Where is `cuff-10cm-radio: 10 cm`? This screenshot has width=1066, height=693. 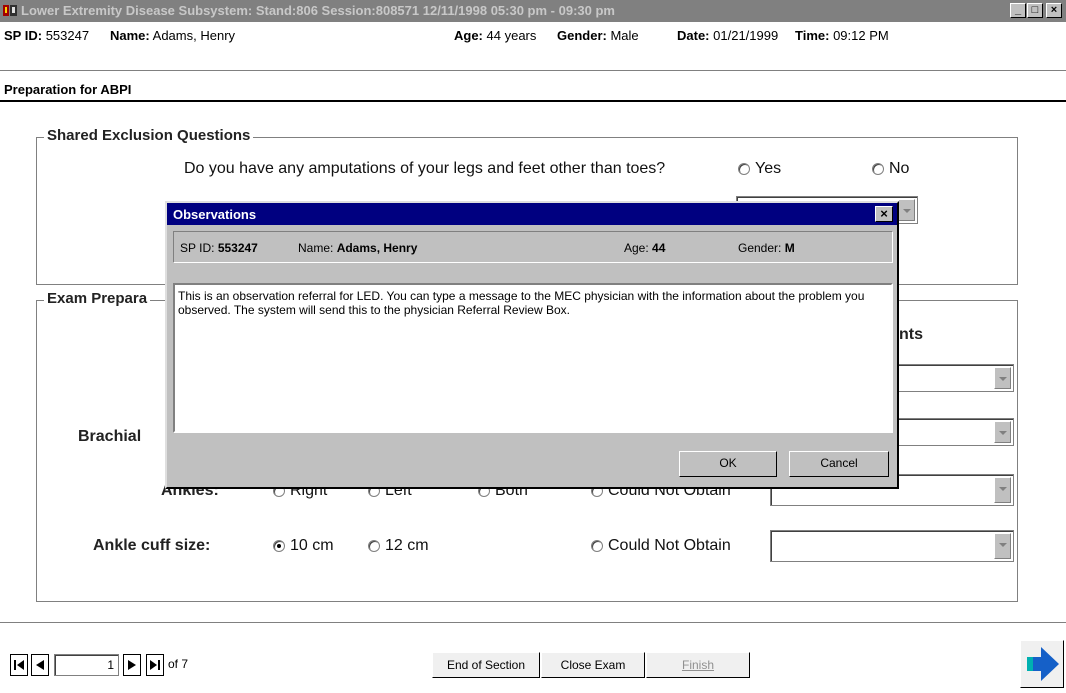 cuff-10cm-radio: 10 cm is located at coordinates (303, 546).